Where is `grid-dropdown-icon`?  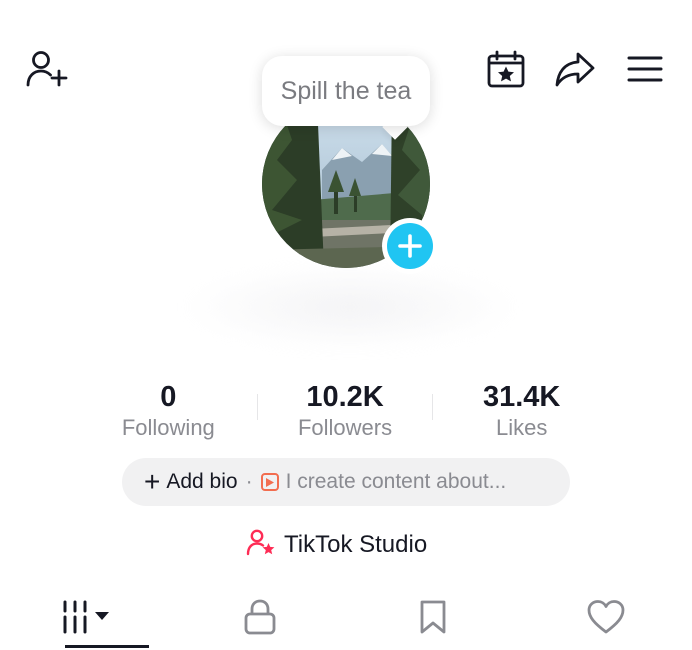
grid-dropdown-icon is located at coordinates (87, 619).